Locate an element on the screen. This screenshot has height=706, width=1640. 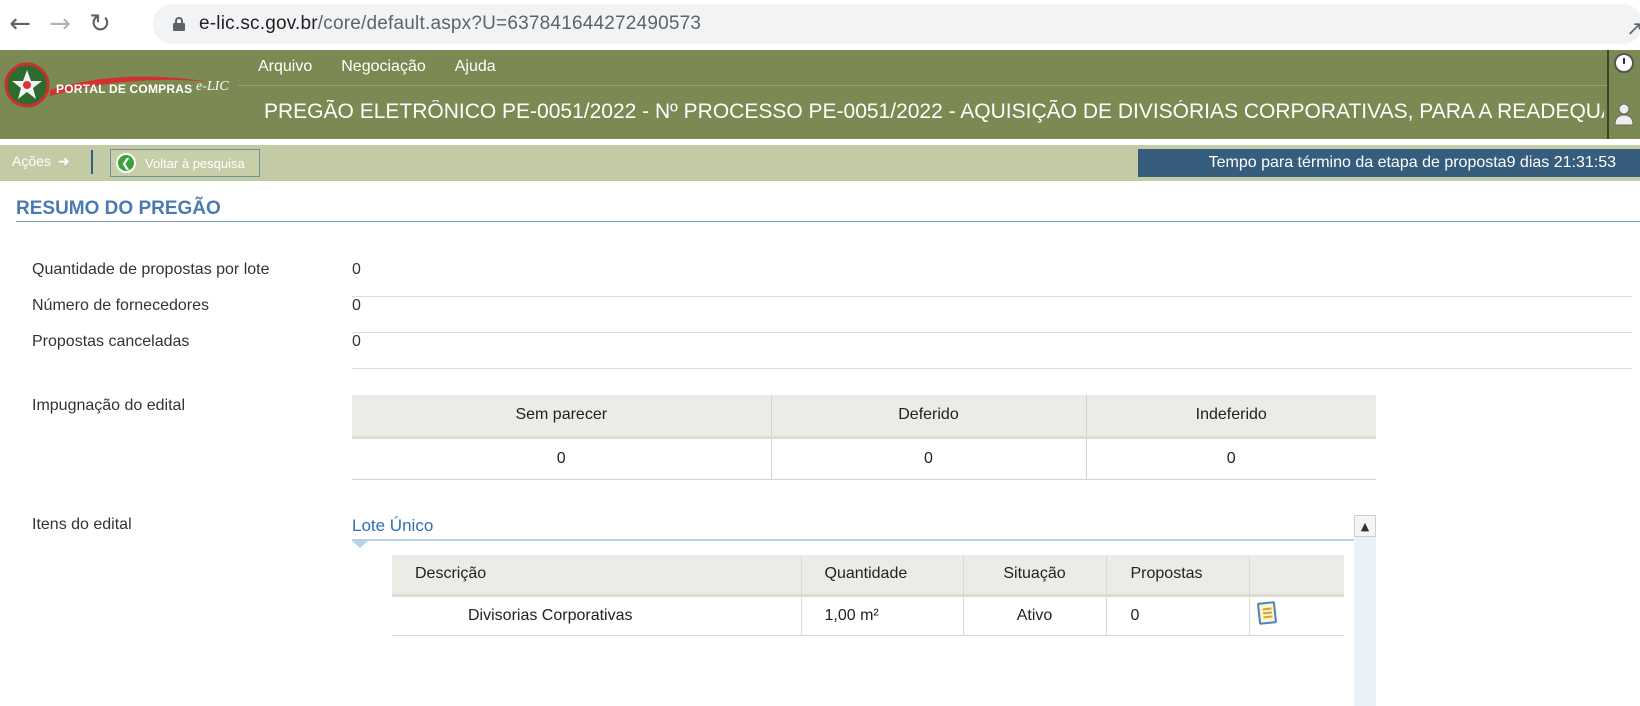
scroll-strip is located at coordinates (1365, 621).